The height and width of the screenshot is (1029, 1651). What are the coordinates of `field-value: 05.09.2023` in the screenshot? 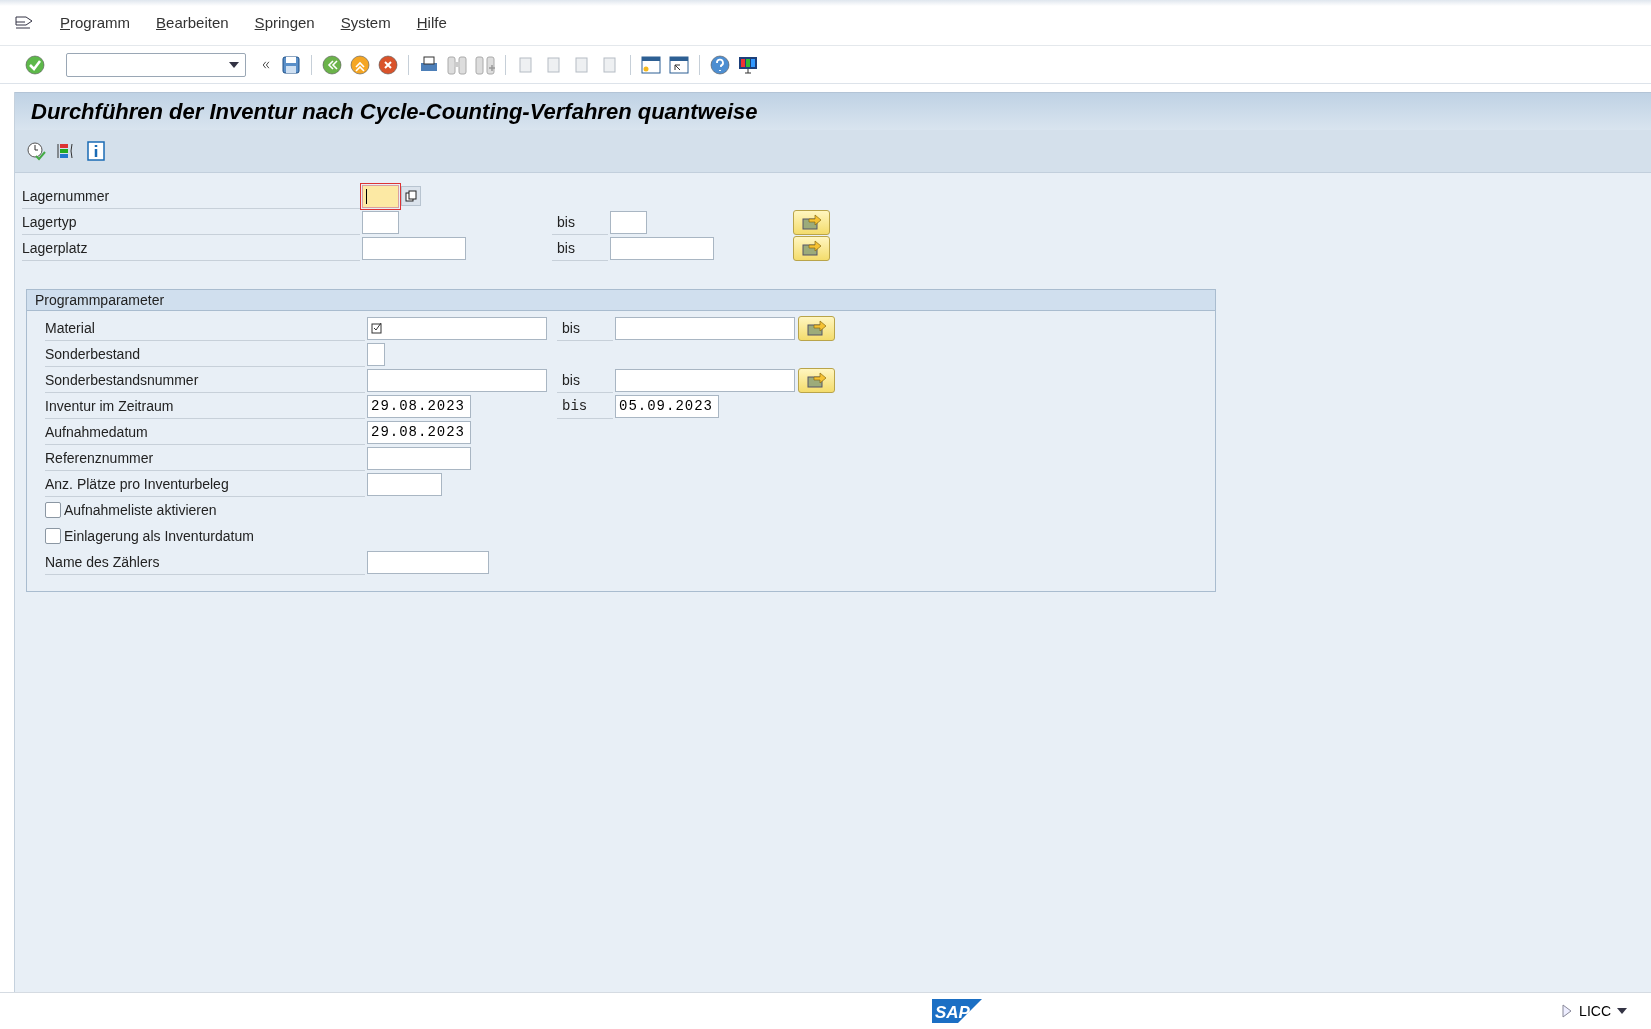 It's located at (666, 406).